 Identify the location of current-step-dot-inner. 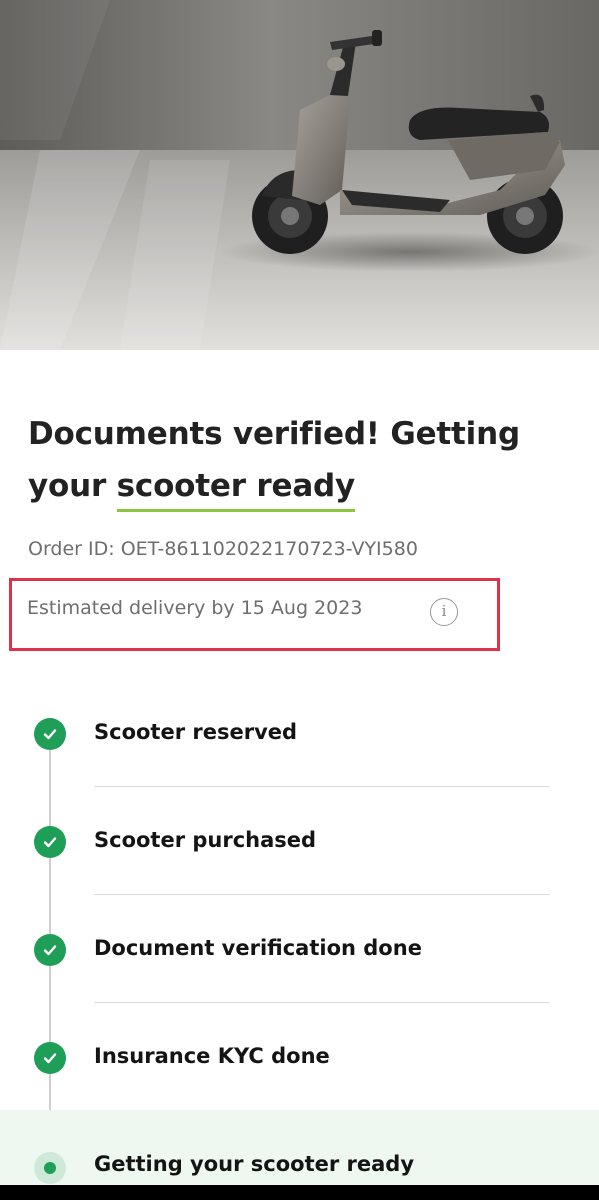
(50, 1168).